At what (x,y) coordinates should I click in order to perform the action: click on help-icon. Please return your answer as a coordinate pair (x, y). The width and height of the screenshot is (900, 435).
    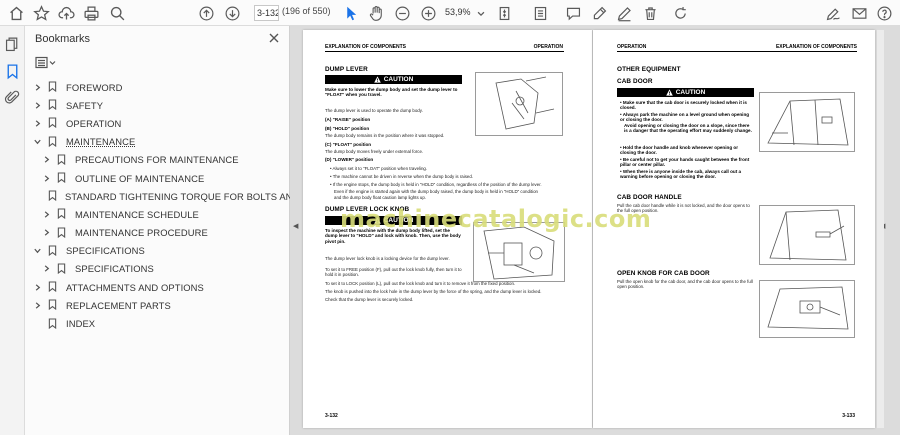
    Looking at the image, I should click on (884, 13).